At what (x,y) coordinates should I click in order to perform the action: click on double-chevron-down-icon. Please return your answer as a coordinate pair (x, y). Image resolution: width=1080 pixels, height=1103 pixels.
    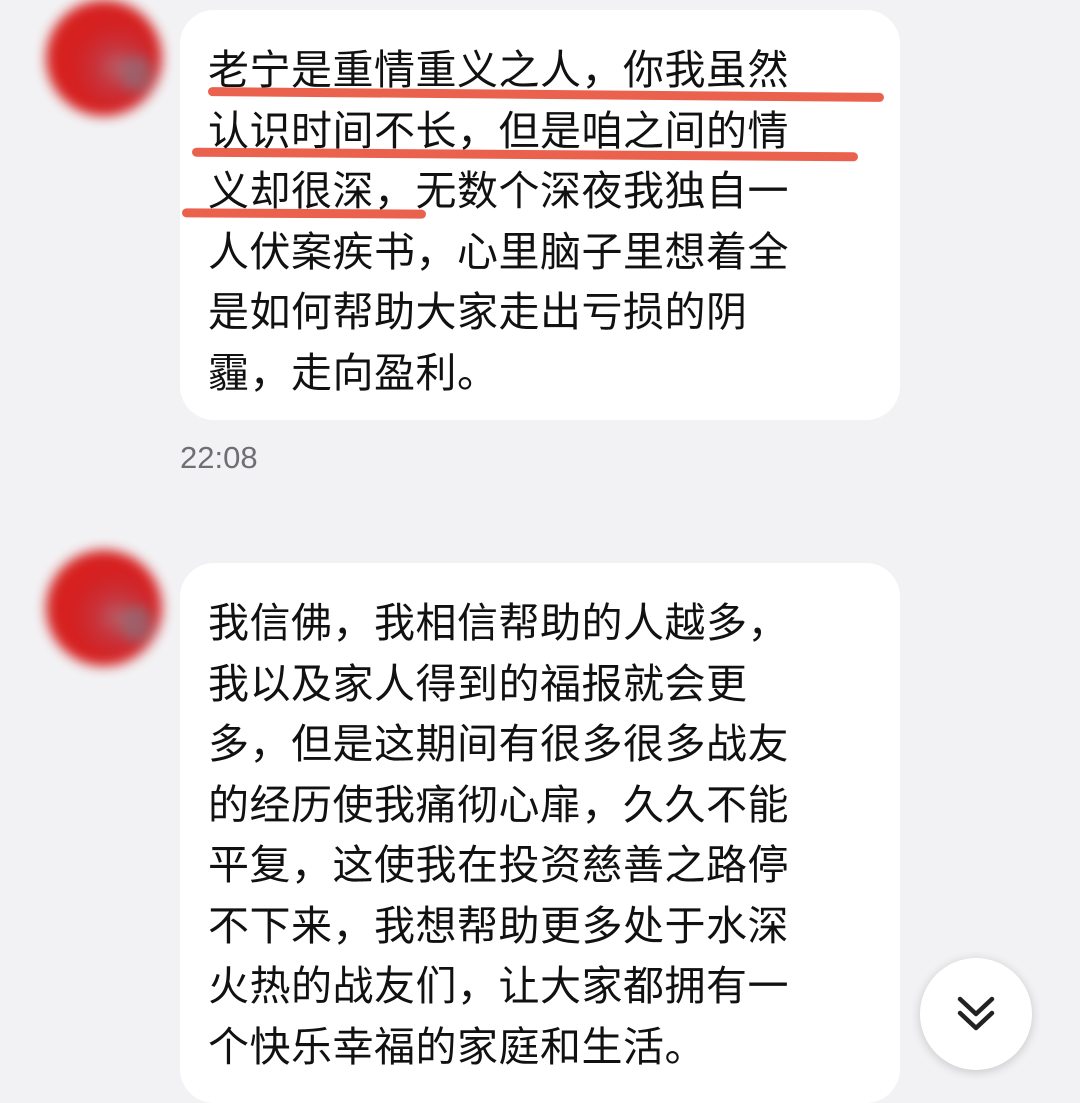
    Looking at the image, I should click on (976, 1013).